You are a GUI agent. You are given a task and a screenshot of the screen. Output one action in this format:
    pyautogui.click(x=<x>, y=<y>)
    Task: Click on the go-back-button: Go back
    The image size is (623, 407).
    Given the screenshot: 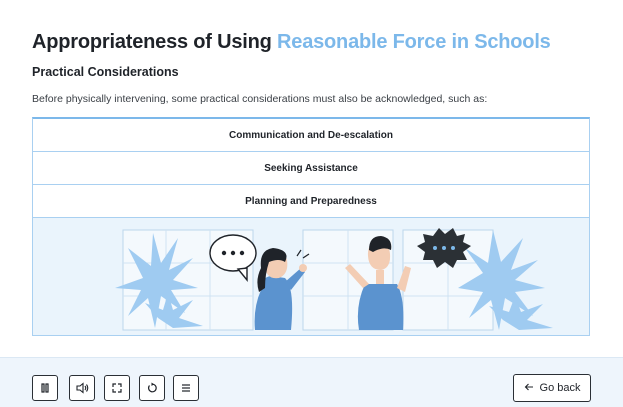 What is the action you would take?
    pyautogui.click(x=552, y=388)
    